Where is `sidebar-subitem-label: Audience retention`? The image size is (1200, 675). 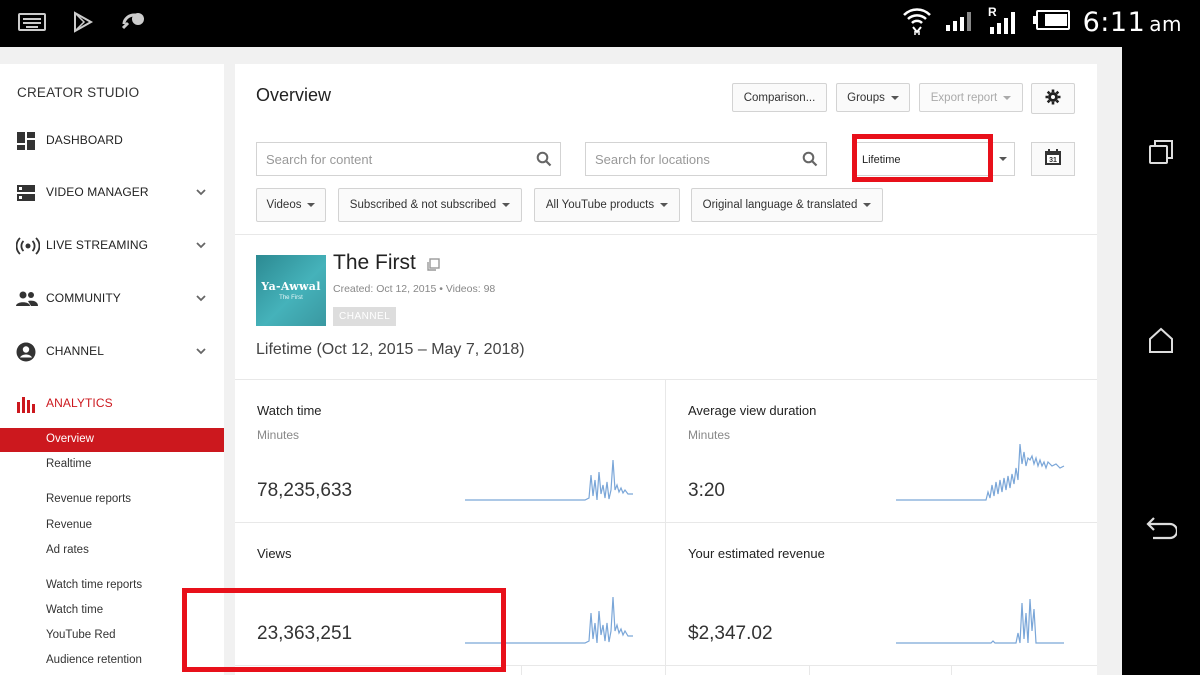
sidebar-subitem-label: Audience retention is located at coordinates (94, 660).